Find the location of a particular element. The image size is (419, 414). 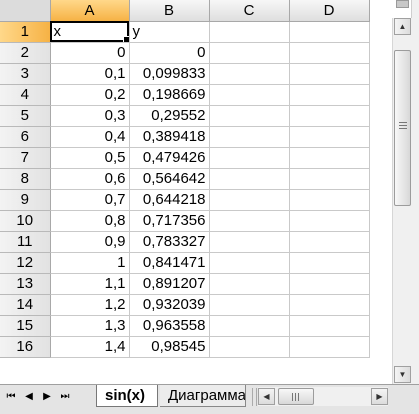

row-header: 1 is located at coordinates (25, 32).